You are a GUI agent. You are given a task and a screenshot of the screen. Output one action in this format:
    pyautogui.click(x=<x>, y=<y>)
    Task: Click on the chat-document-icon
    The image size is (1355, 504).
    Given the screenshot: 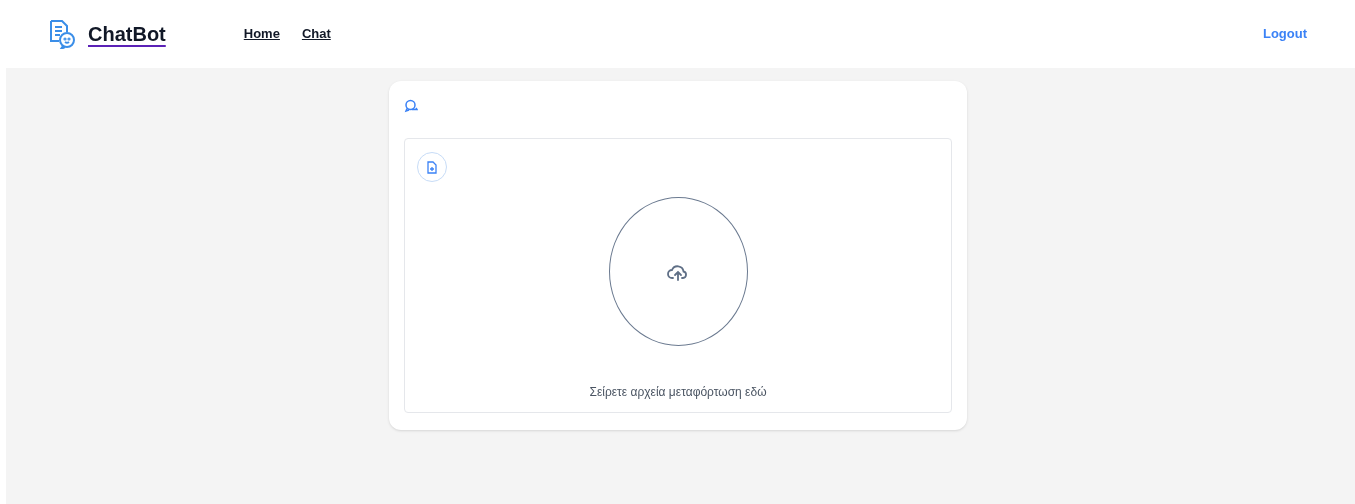 What is the action you would take?
    pyautogui.click(x=62, y=34)
    